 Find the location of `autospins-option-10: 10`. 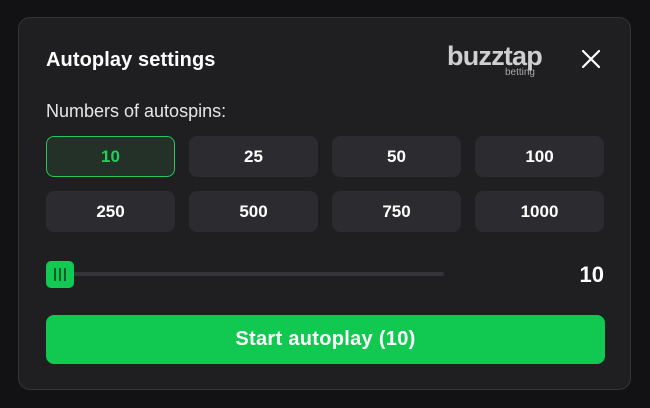

autospins-option-10: 10 is located at coordinates (110, 156).